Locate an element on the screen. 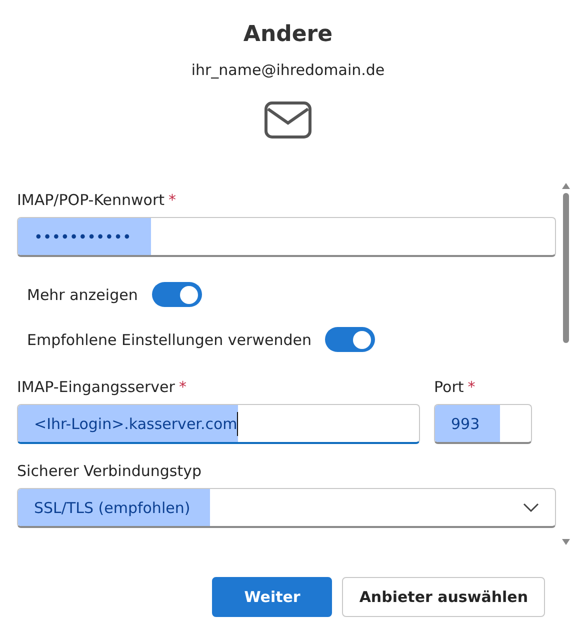  next-button: Weiter is located at coordinates (272, 597).